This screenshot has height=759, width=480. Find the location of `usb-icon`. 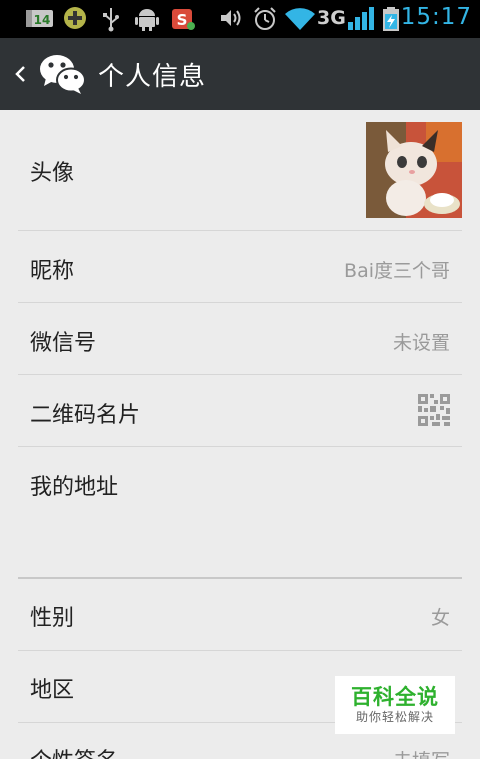

usb-icon is located at coordinates (111, 20).